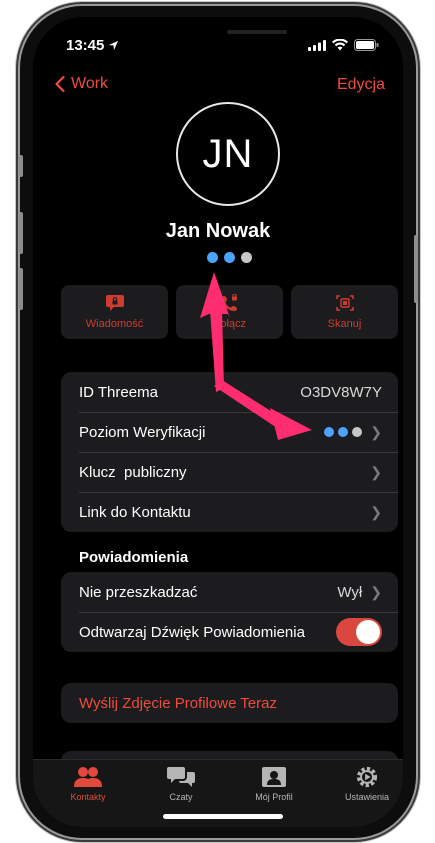 This screenshot has width=435, height=843. Describe the element at coordinates (416, 269) in the screenshot. I see `power-button` at that location.